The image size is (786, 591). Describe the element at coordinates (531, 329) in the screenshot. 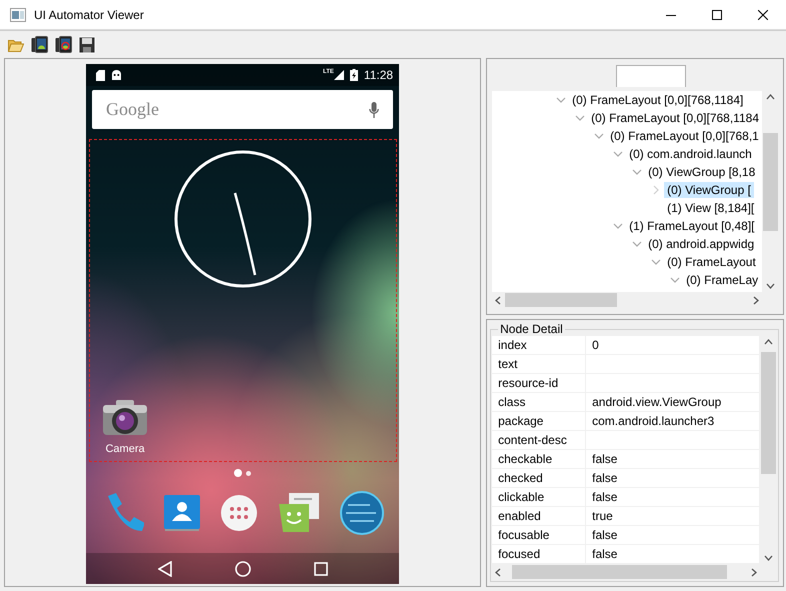

I see `group-title: Node Detail` at that location.